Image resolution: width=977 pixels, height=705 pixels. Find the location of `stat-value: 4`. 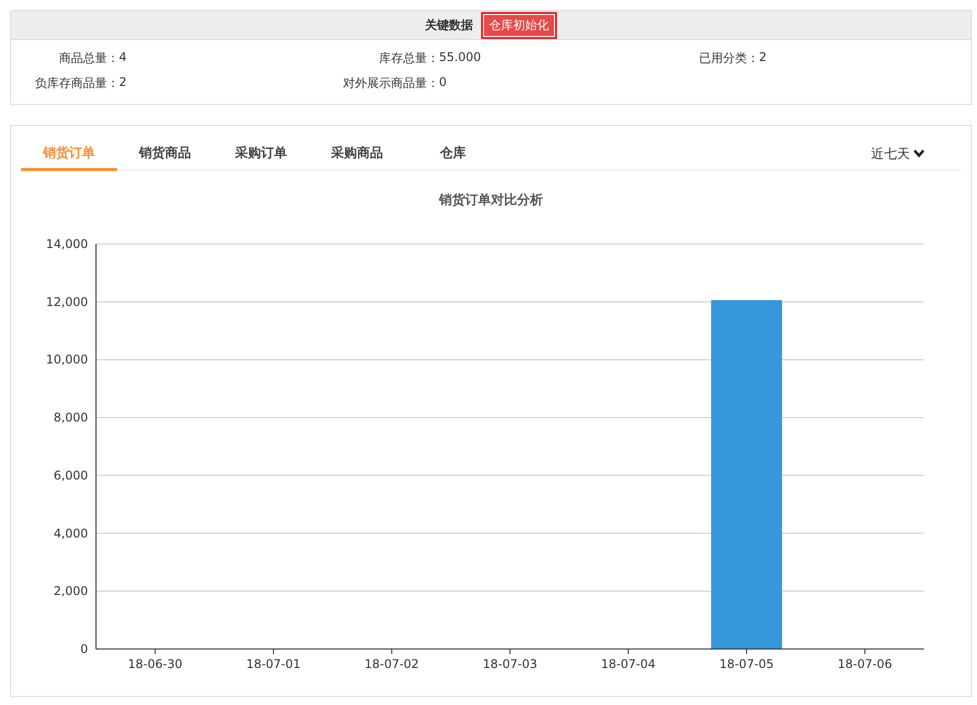

stat-value: 4 is located at coordinates (123, 58).